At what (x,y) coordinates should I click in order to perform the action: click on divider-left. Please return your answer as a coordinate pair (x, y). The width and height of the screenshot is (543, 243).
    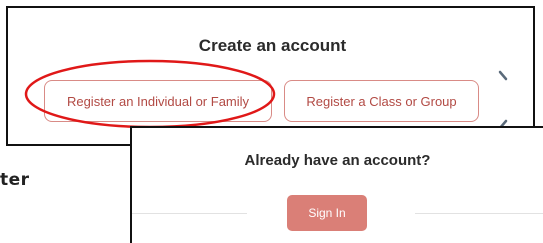
    Looking at the image, I should click on (189, 213).